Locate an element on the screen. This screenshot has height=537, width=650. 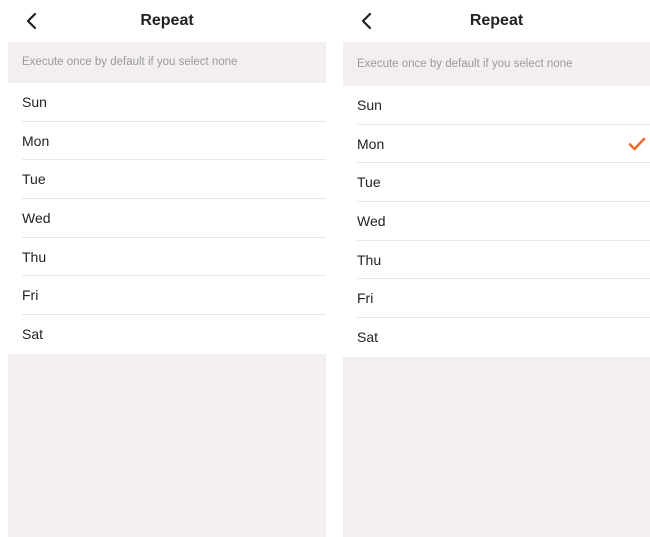
checkmark-icon is located at coordinates (637, 143).